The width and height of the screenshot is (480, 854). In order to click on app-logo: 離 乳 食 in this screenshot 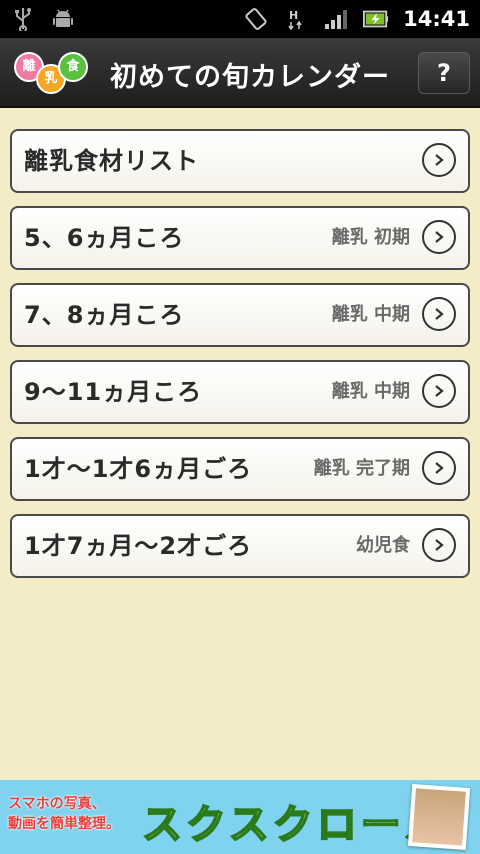, I will do `click(51, 72)`.